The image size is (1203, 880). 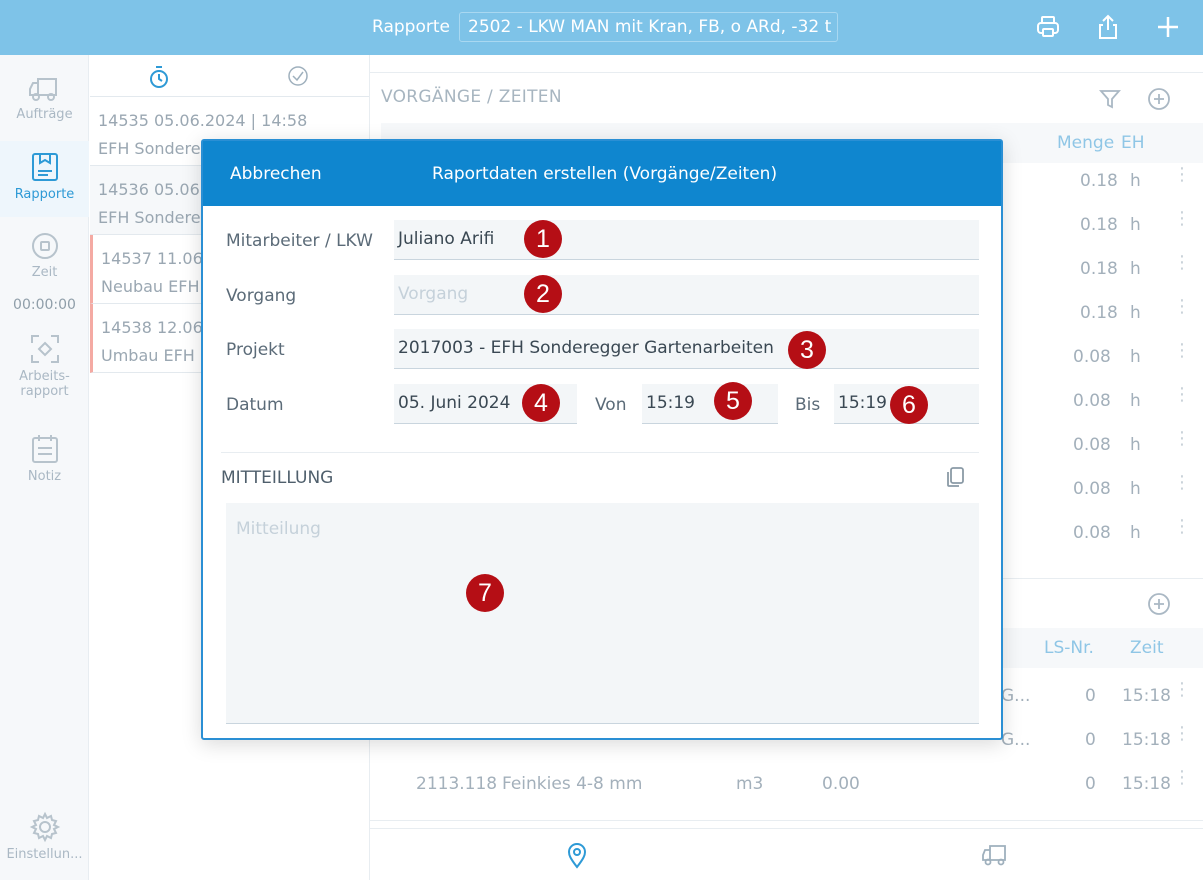 I want to click on annotation-badge-6: 6, so click(x=909, y=405).